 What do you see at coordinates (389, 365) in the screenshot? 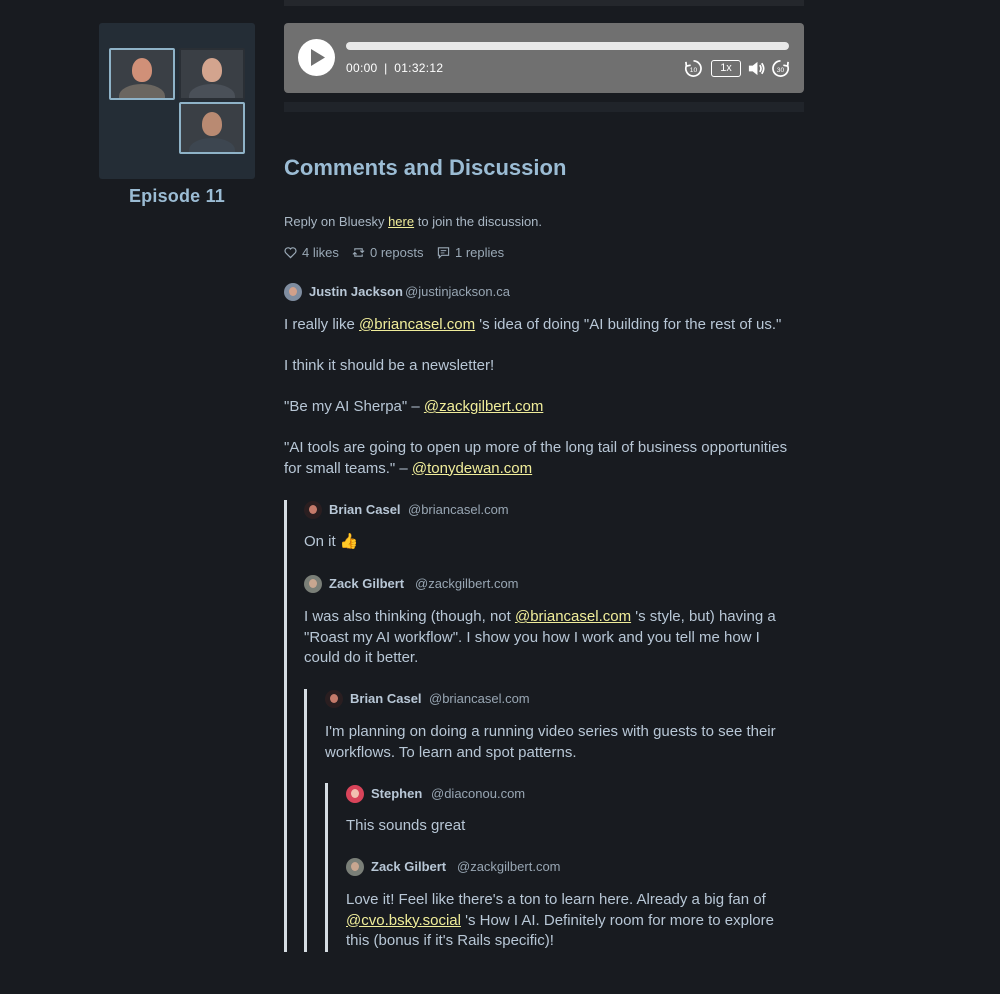
I see `comment-paragraph: I think it should be a newsletter!` at bounding box center [389, 365].